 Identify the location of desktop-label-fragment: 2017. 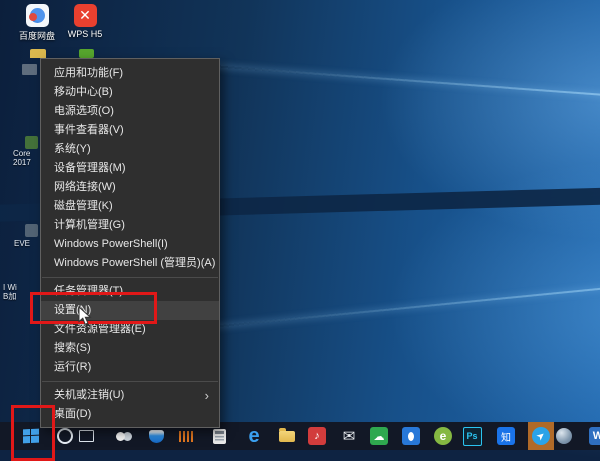
(22, 162).